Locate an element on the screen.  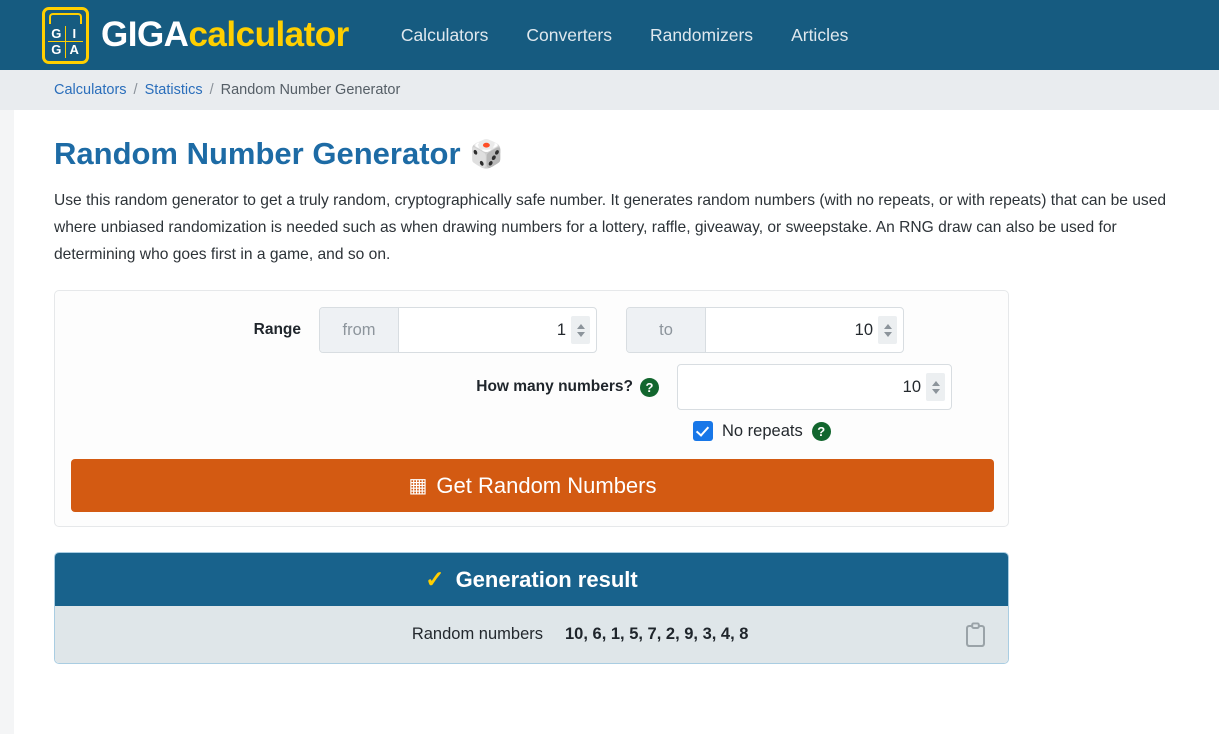
clipboard-icon is located at coordinates (975, 634).